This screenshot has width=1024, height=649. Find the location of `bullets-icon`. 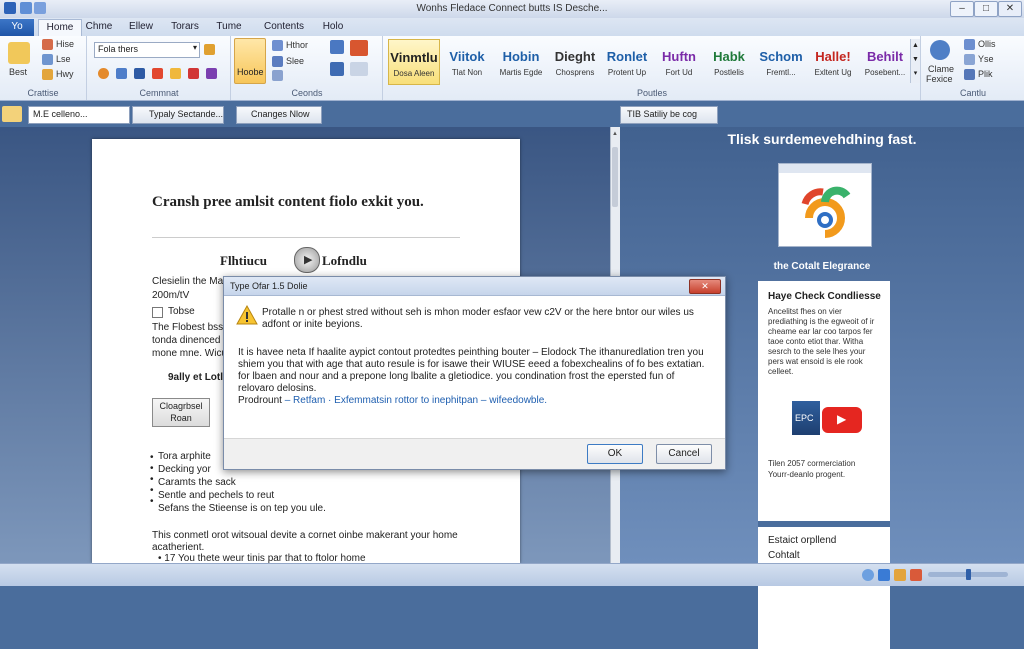

bullets-icon is located at coordinates (277, 45).